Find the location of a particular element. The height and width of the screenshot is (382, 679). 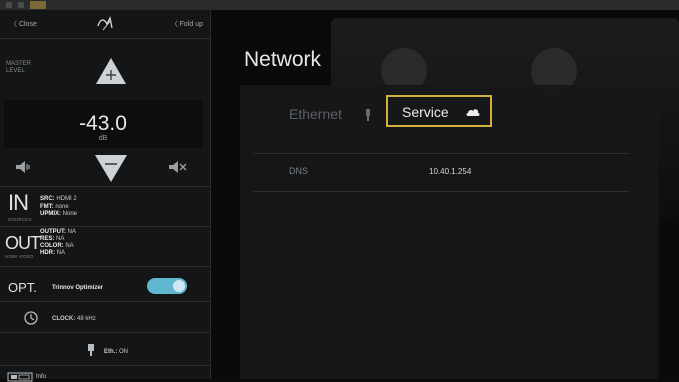

tab-ethernet: Ethernet is located at coordinates (315, 114).